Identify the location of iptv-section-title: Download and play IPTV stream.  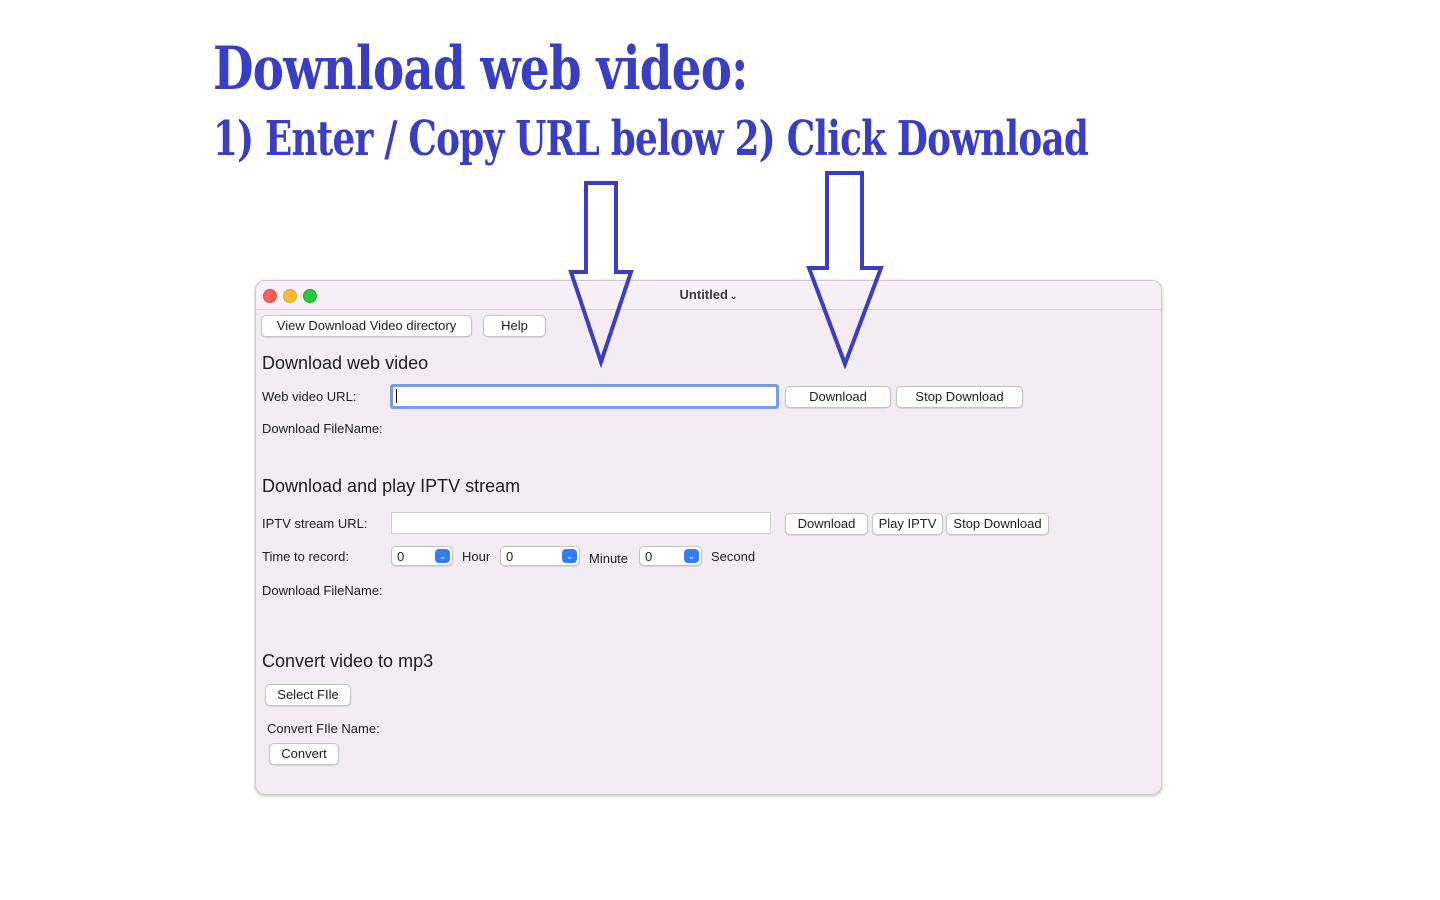
(391, 486).